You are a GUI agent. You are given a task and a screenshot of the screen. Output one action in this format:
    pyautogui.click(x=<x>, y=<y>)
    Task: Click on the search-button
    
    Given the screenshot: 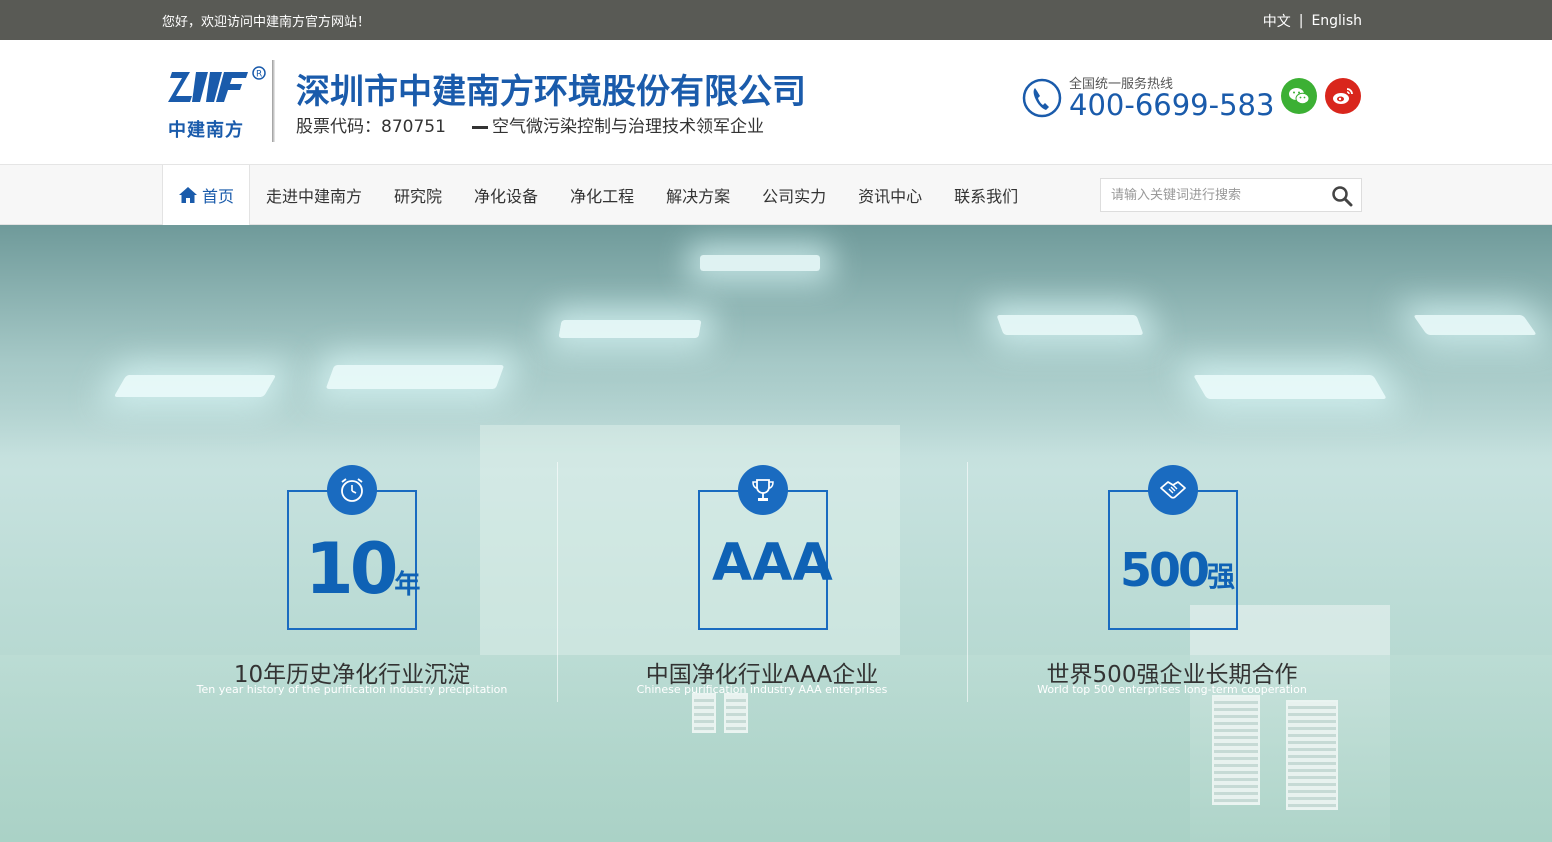 What is the action you would take?
    pyautogui.click(x=1342, y=196)
    